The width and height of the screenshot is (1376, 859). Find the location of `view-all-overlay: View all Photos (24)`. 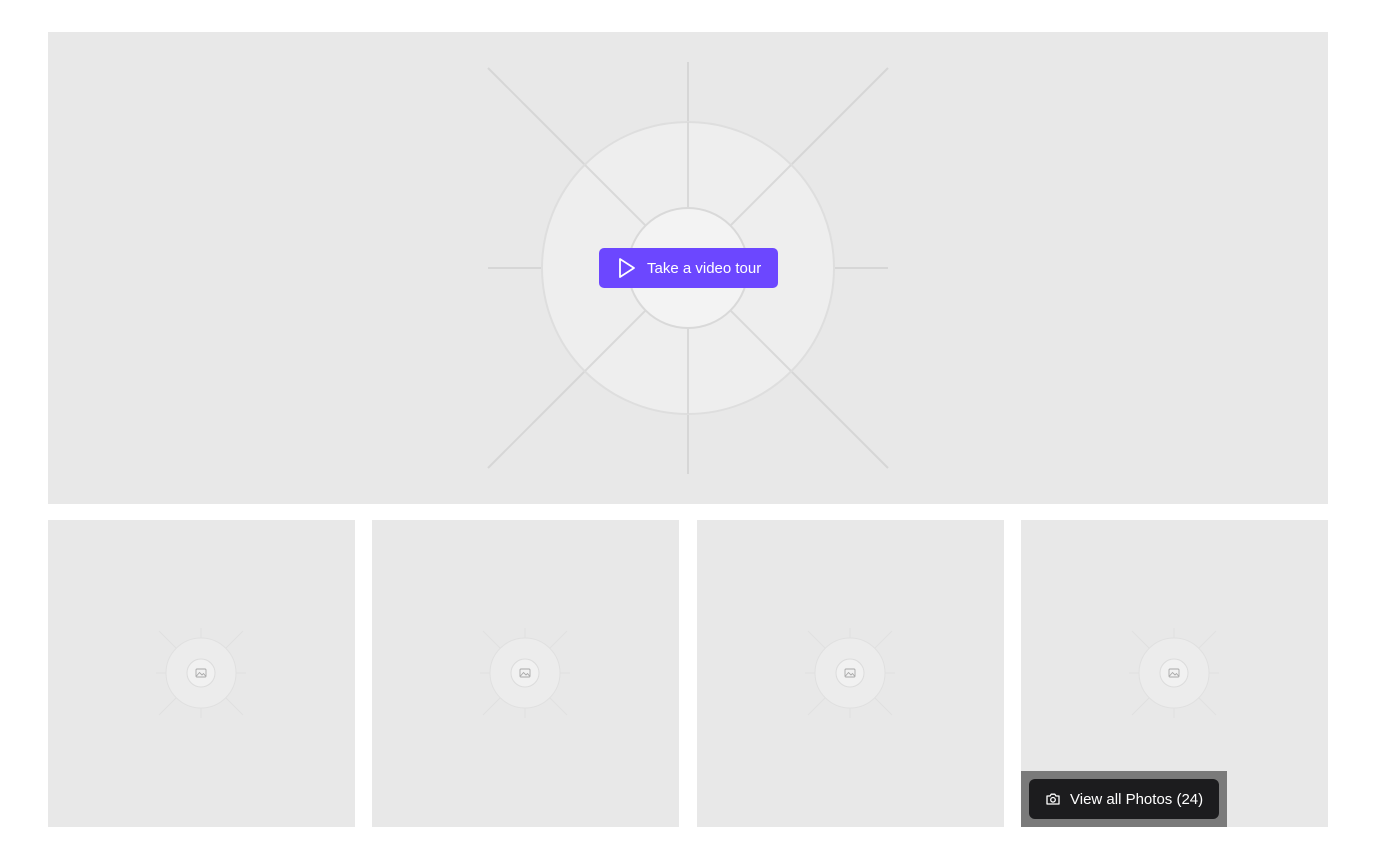

view-all-overlay: View all Photos (24) is located at coordinates (1124, 799).